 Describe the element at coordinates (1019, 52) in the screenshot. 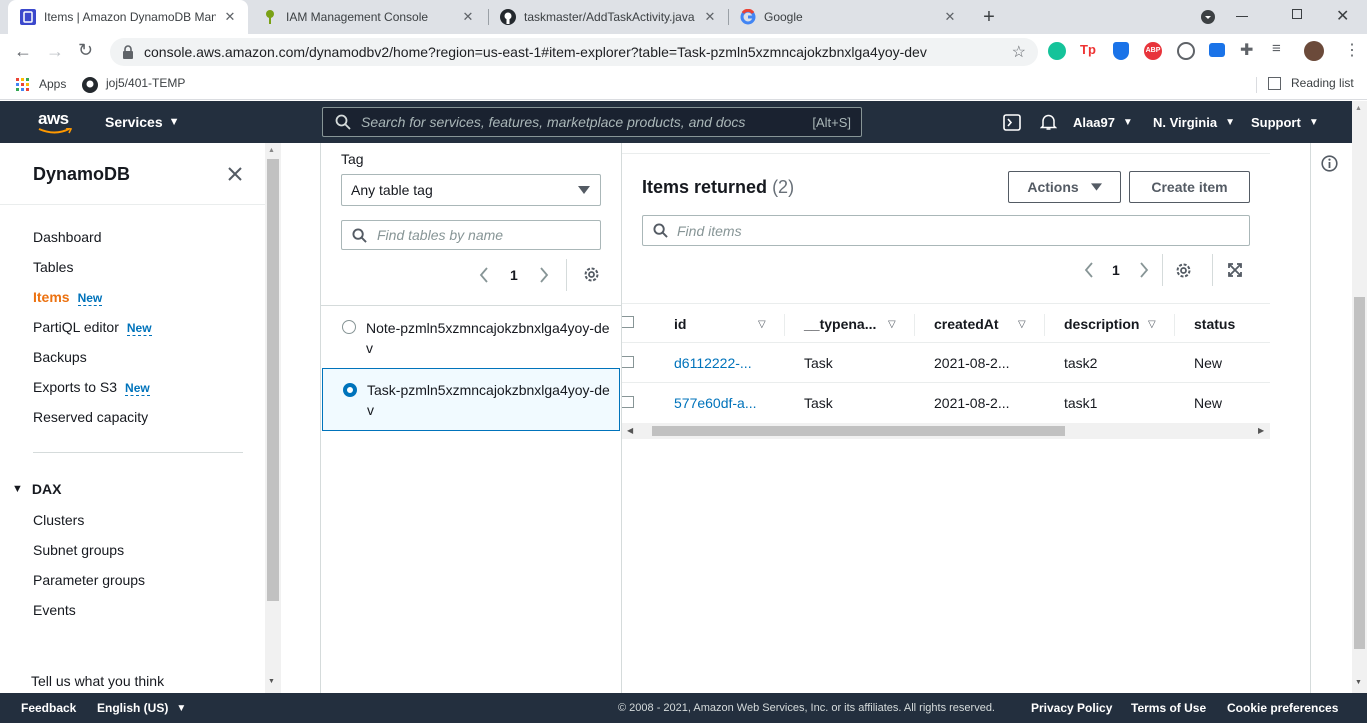

I see `bookmark-star-icon: ☆` at that location.